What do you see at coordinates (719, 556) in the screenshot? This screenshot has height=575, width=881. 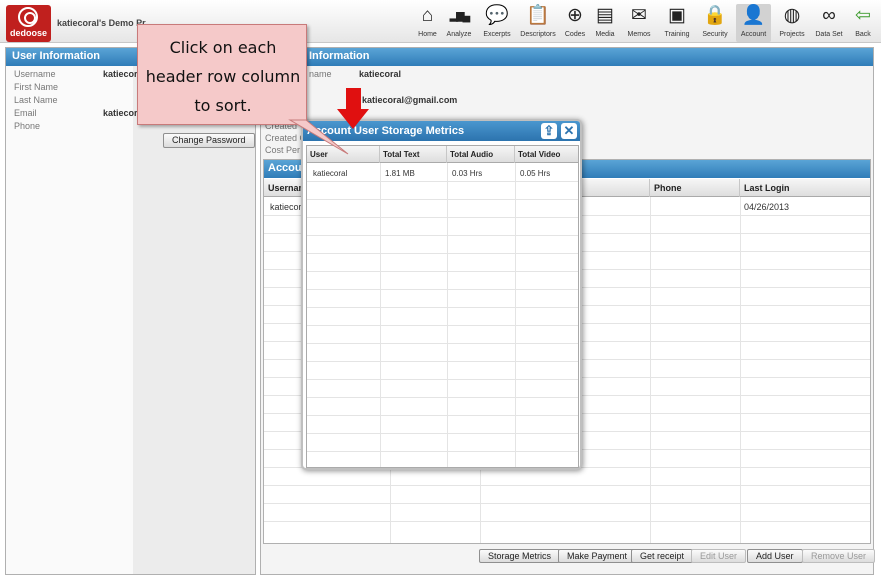 I see `edit-user-button: Edit User` at bounding box center [719, 556].